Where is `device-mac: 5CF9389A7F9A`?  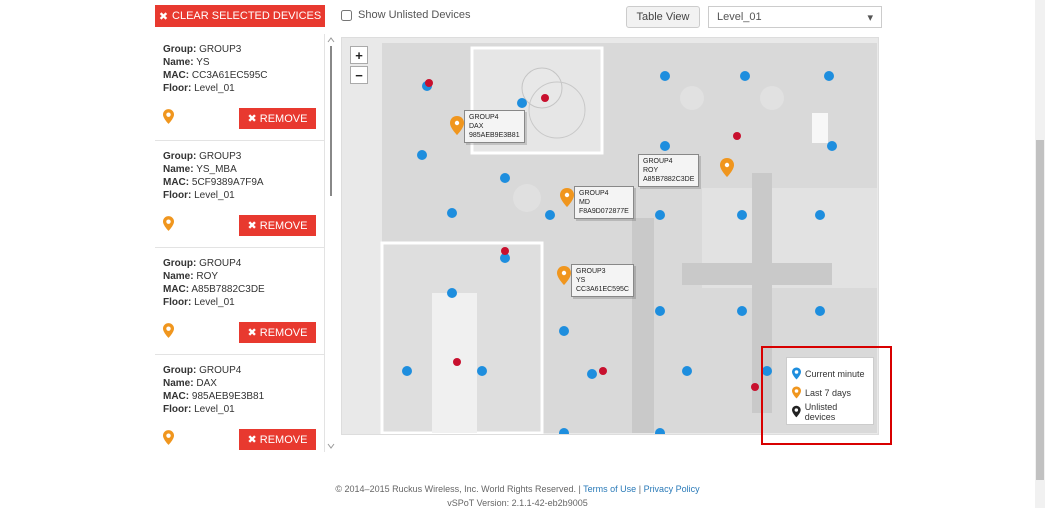
device-mac: 5CF9389A7F9A is located at coordinates (227, 182).